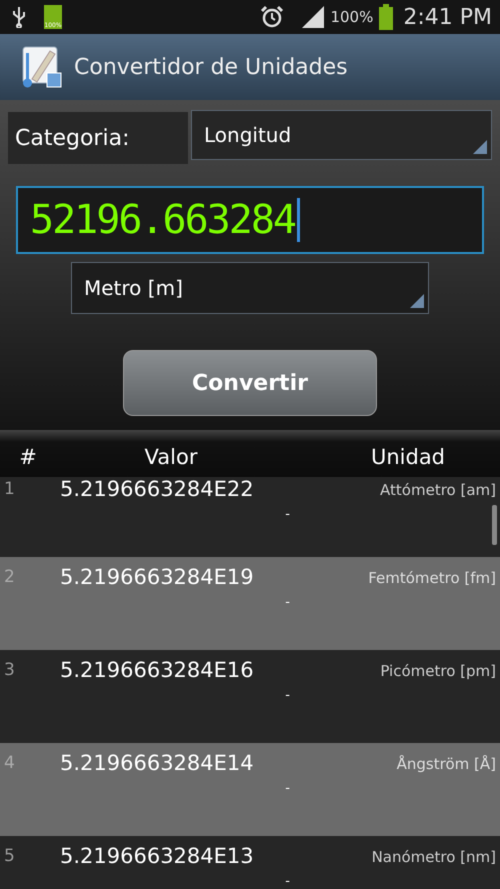 The height and width of the screenshot is (889, 500). Describe the element at coordinates (157, 763) in the screenshot. I see `result-value: 5.2196663284E14` at that location.